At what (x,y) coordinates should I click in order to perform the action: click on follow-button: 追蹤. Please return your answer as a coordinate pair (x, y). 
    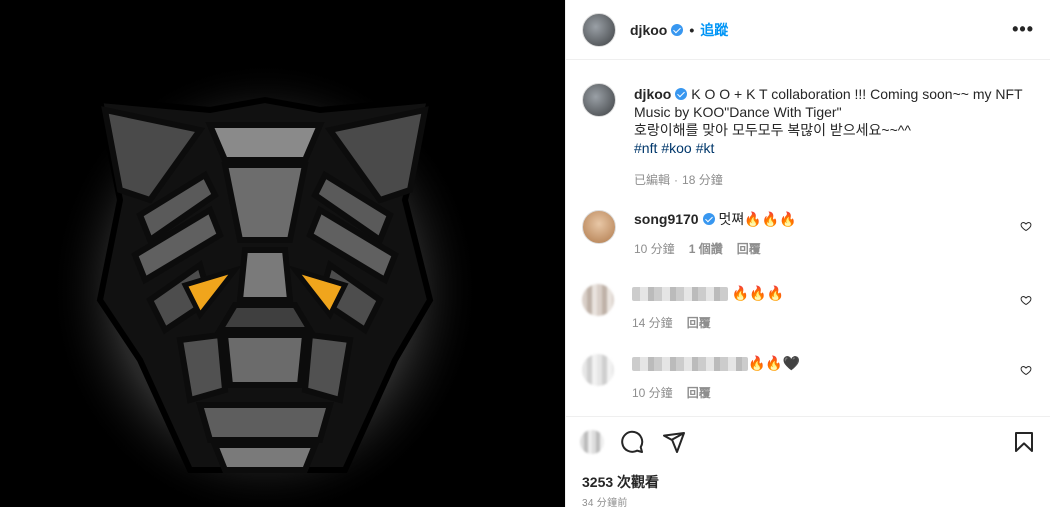
    Looking at the image, I should click on (714, 30).